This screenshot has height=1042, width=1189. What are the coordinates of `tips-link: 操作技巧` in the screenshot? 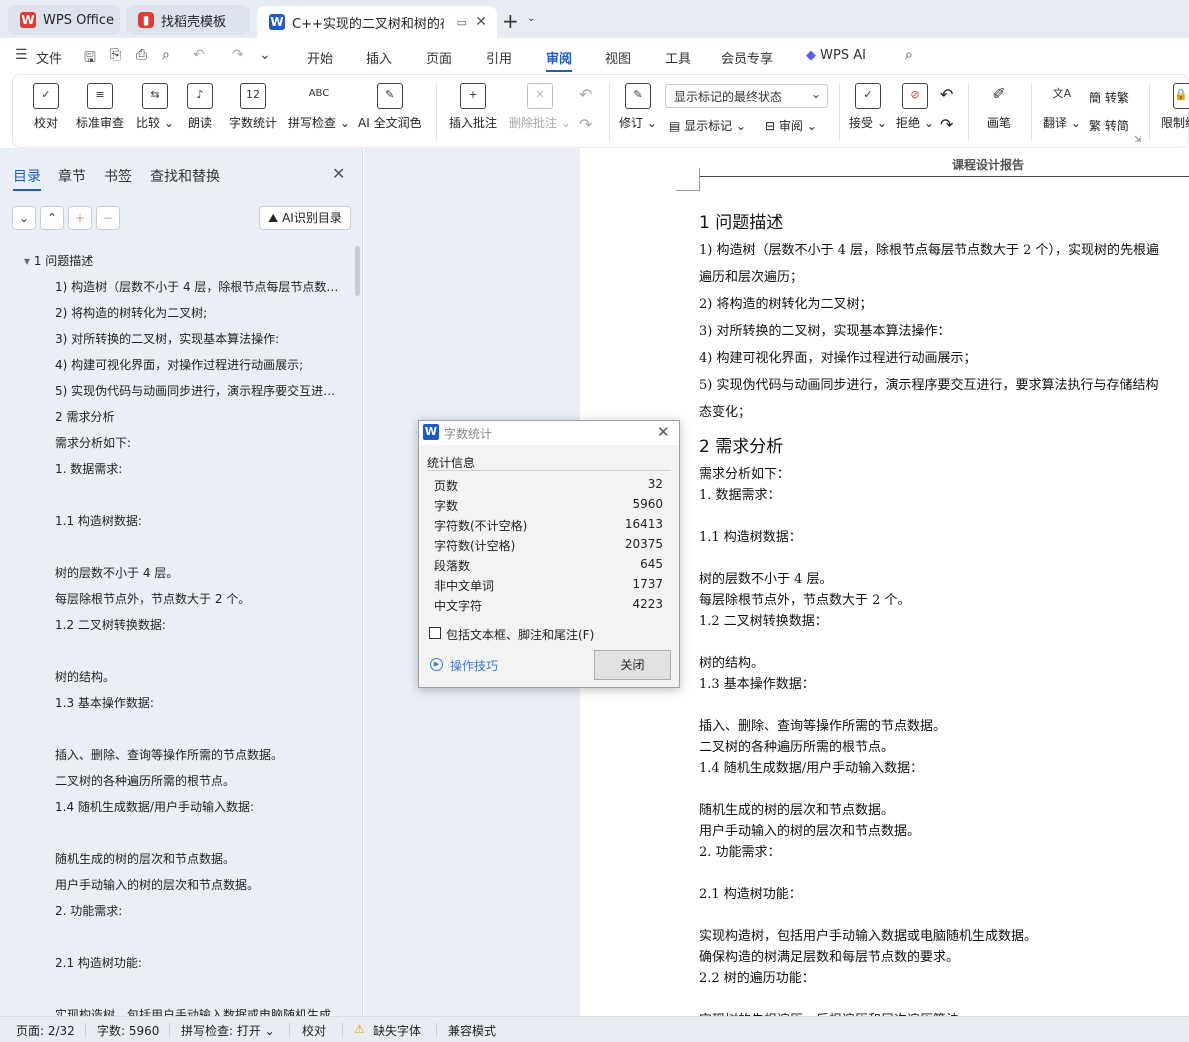 It's located at (474, 665).